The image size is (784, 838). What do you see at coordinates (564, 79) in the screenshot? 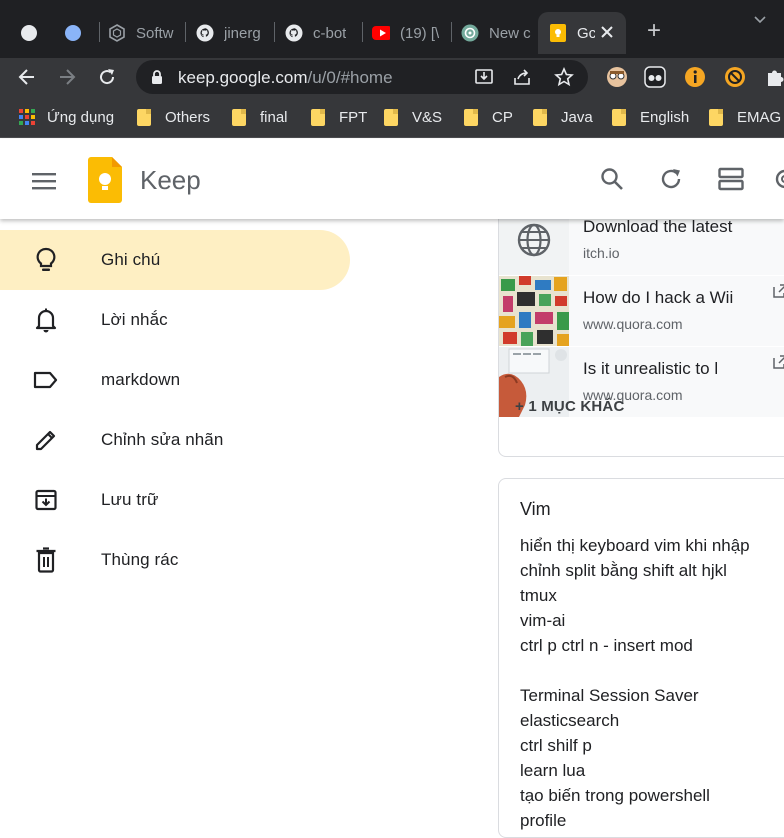
I see `bookmark-star-icon` at bounding box center [564, 79].